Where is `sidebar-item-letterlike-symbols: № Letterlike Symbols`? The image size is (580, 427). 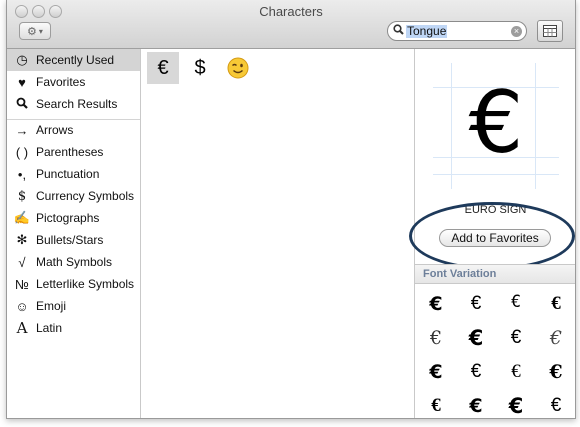 sidebar-item-letterlike-symbols: № Letterlike Symbols is located at coordinates (73, 284).